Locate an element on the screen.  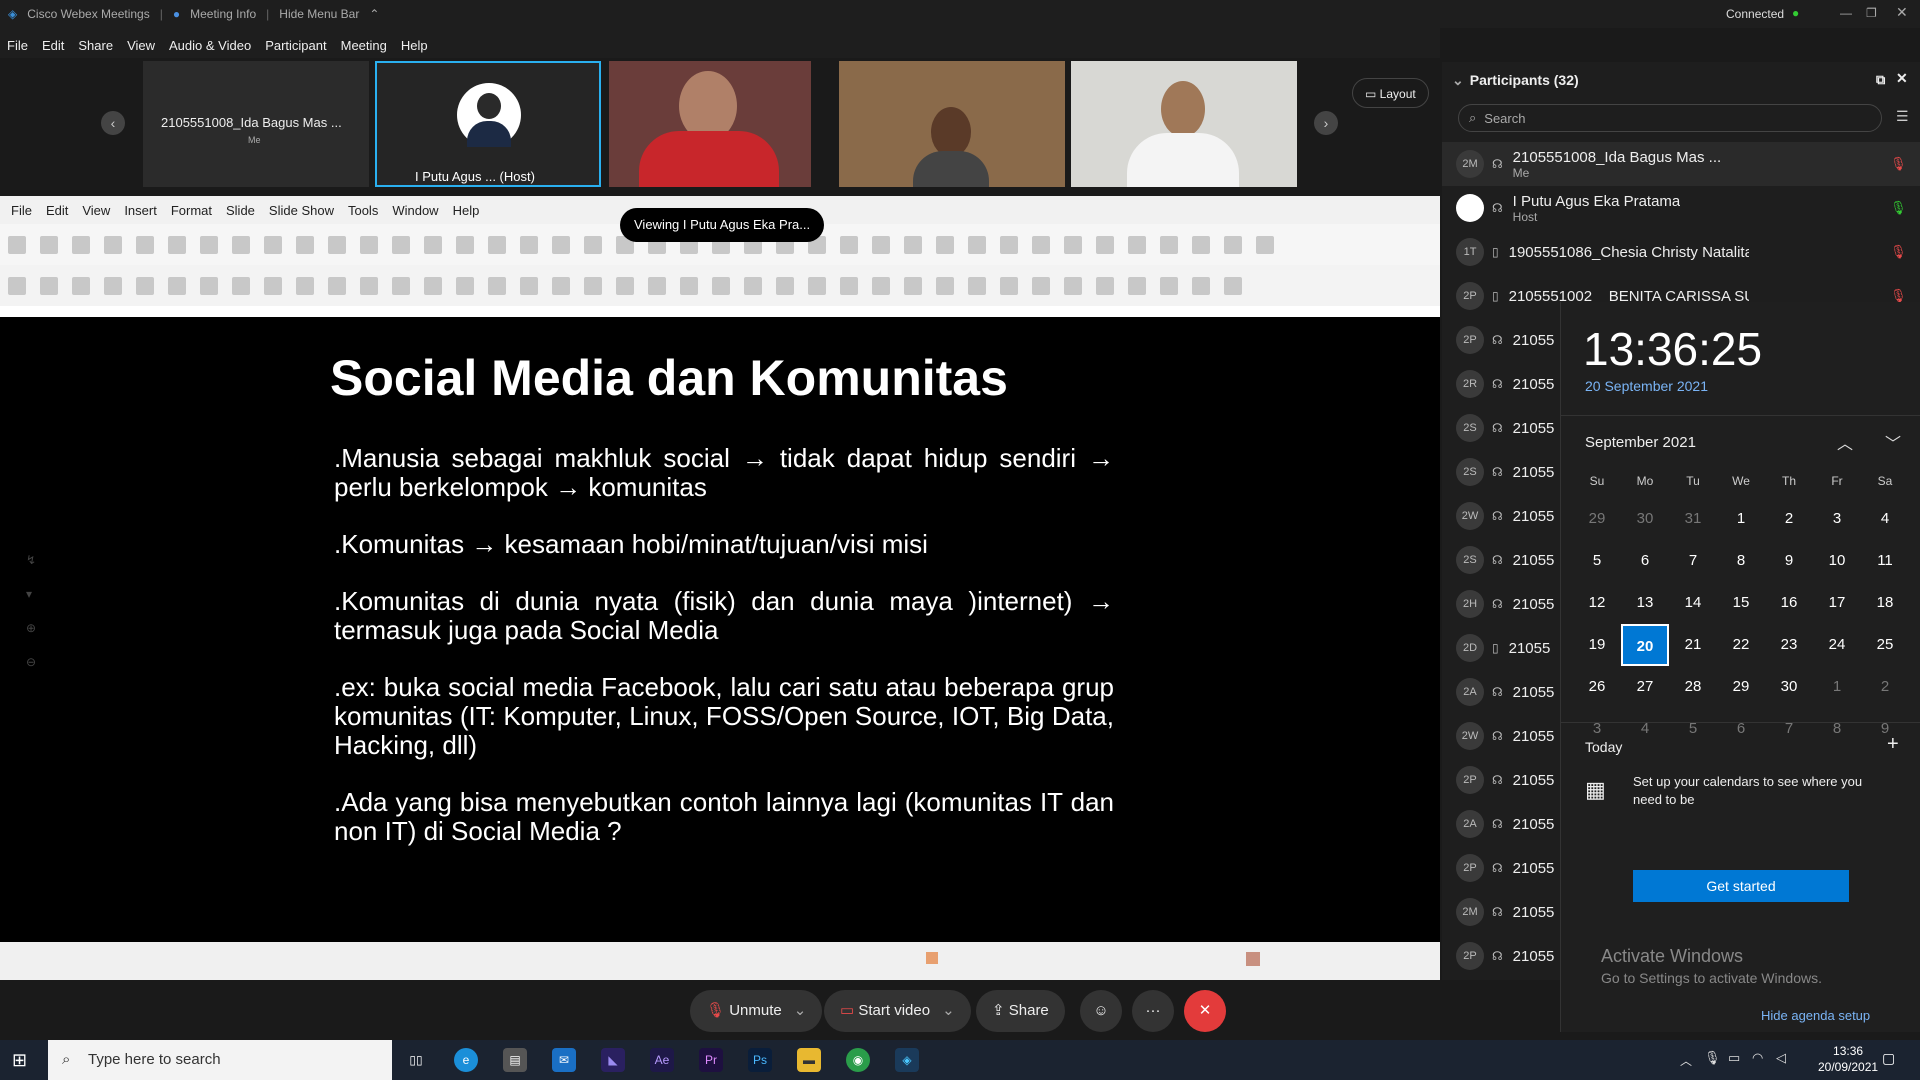
notifications-icon: ▢ is located at coordinates (1888, 1058).